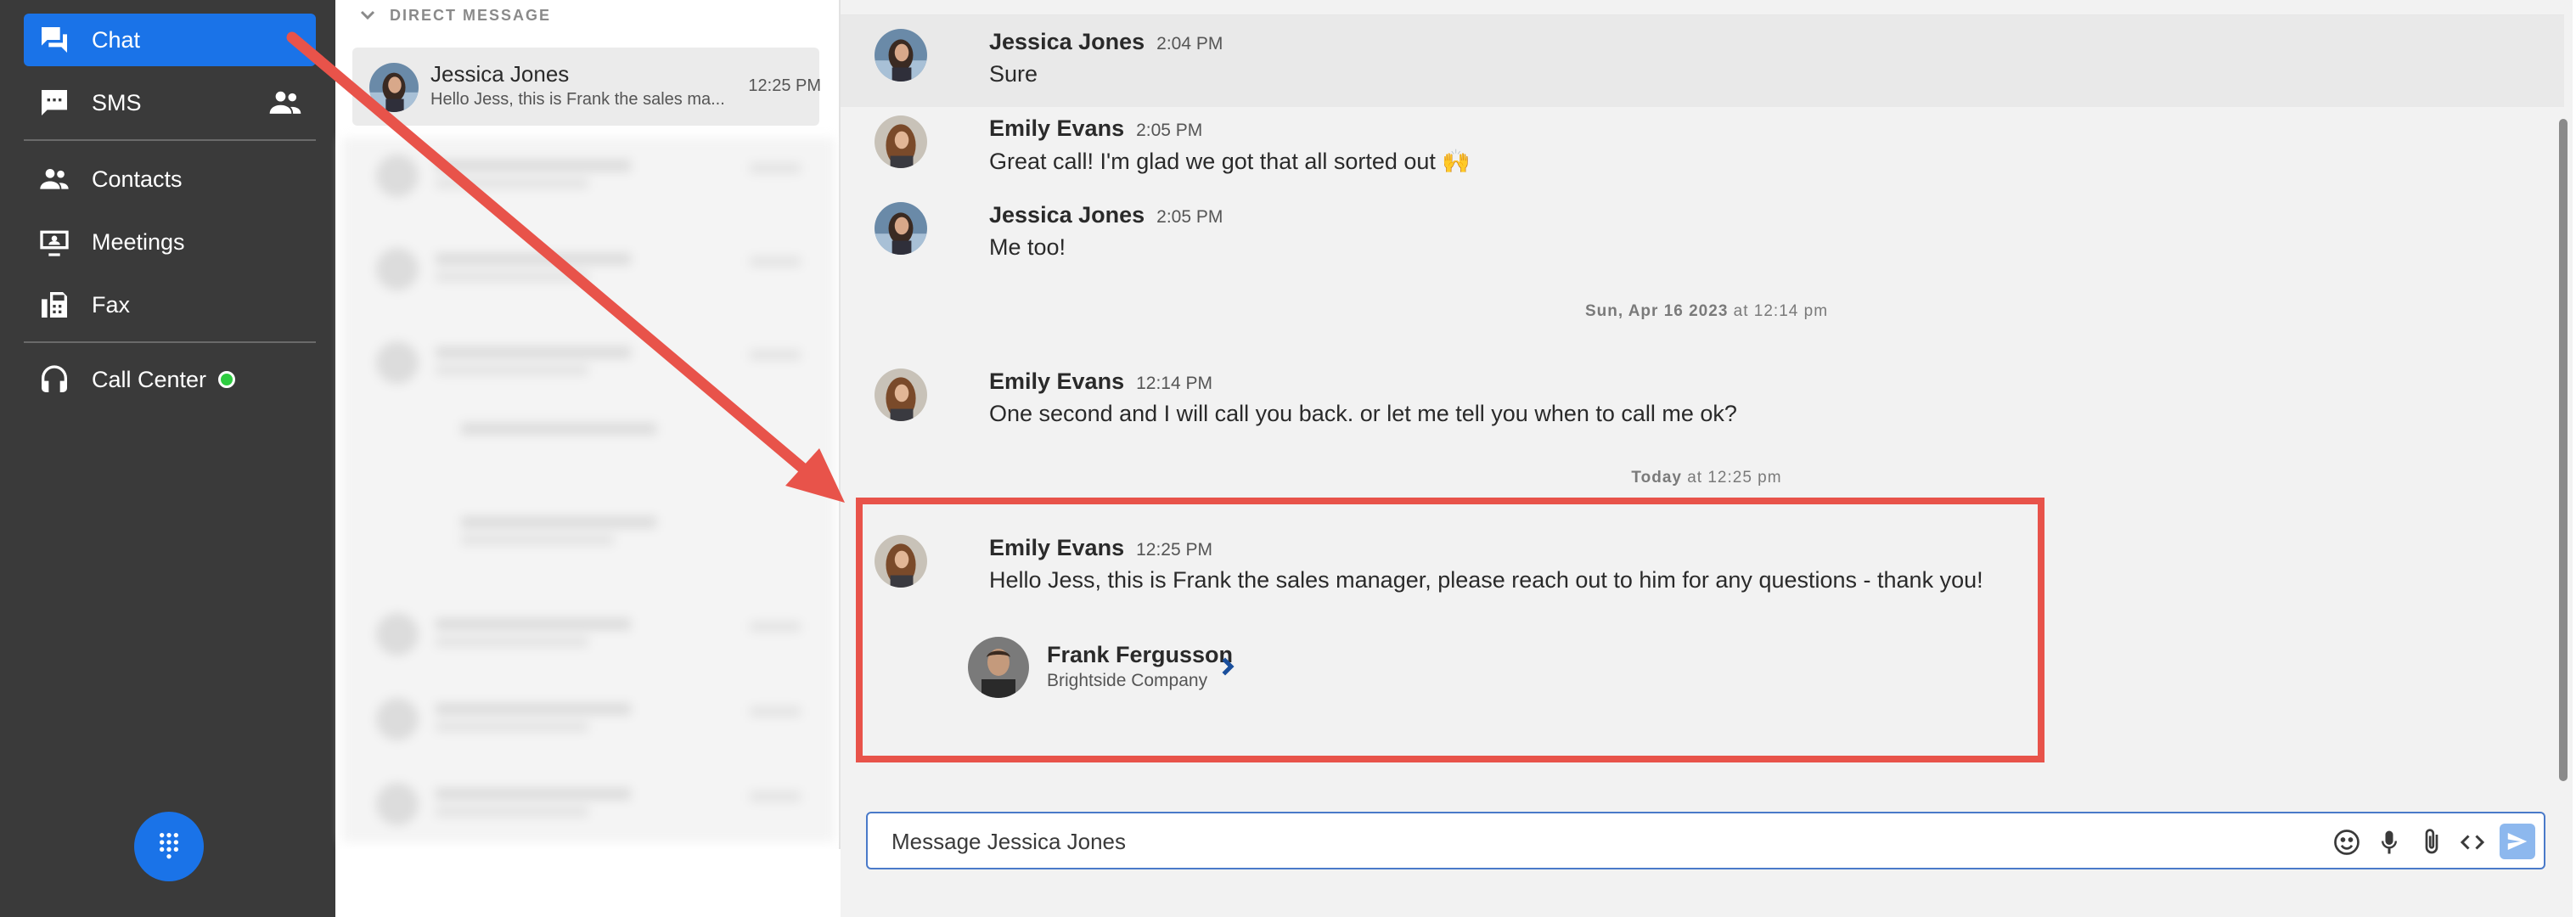 Image resolution: width=2576 pixels, height=917 pixels. I want to click on message-sender: Jessica Jones 2:04 PM, so click(1106, 41).